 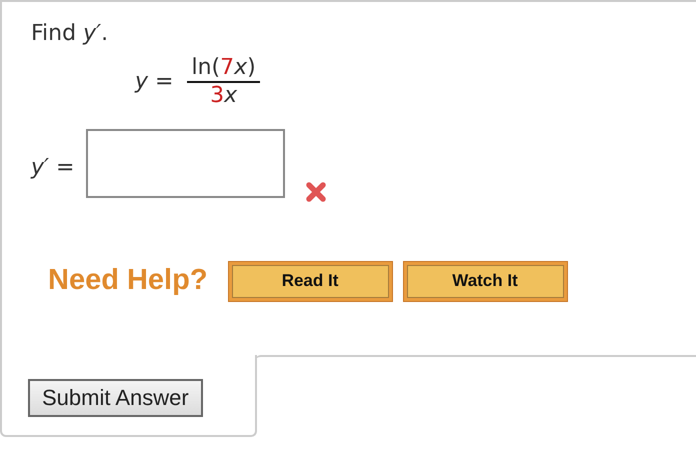 What do you see at coordinates (224, 96) in the screenshot?
I see `fraction-denominator: 3x` at bounding box center [224, 96].